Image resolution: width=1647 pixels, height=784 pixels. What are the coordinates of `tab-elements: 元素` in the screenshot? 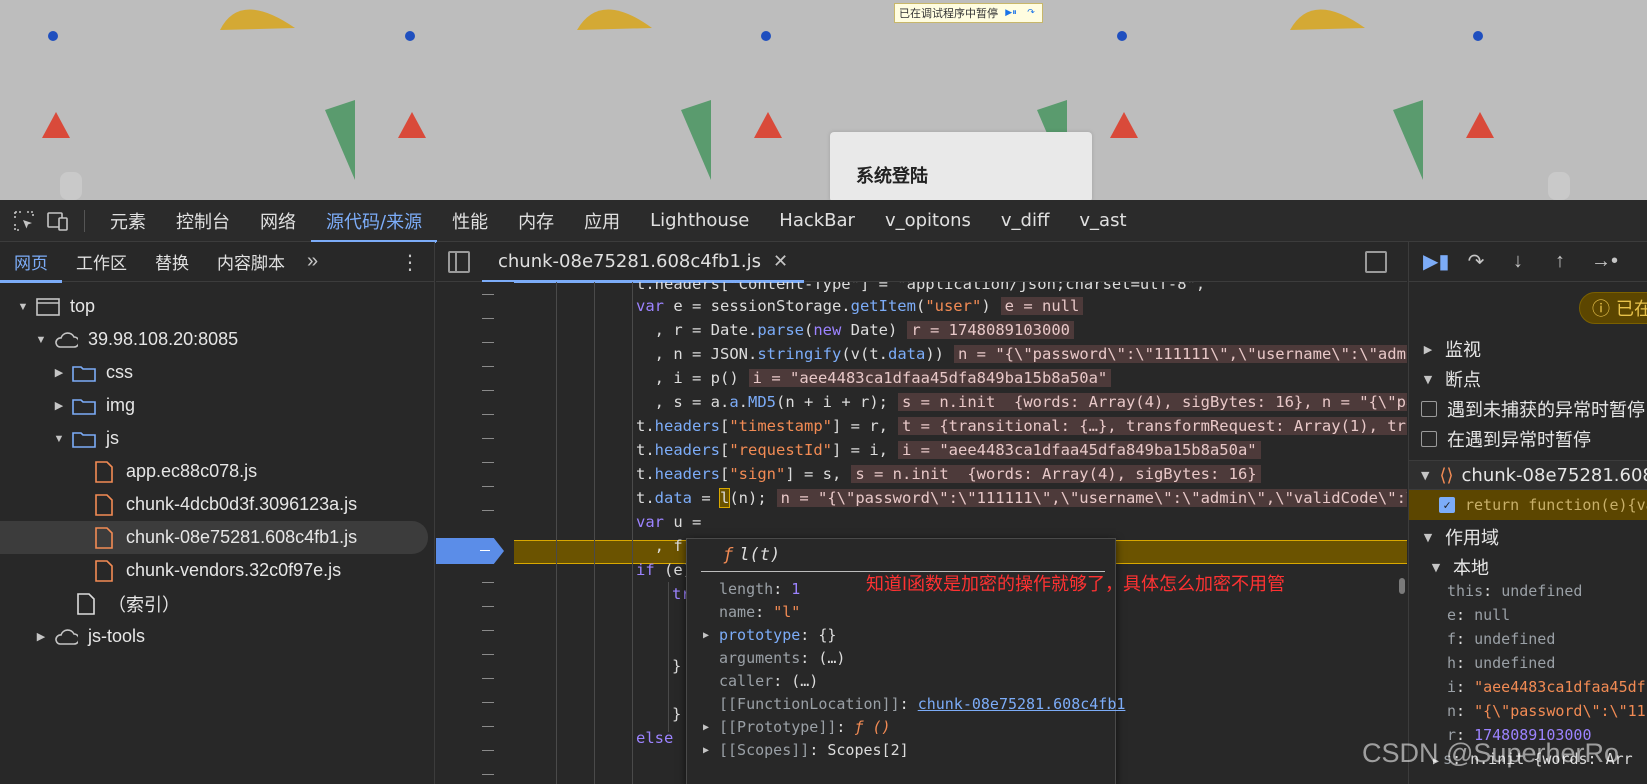 It's located at (128, 221).